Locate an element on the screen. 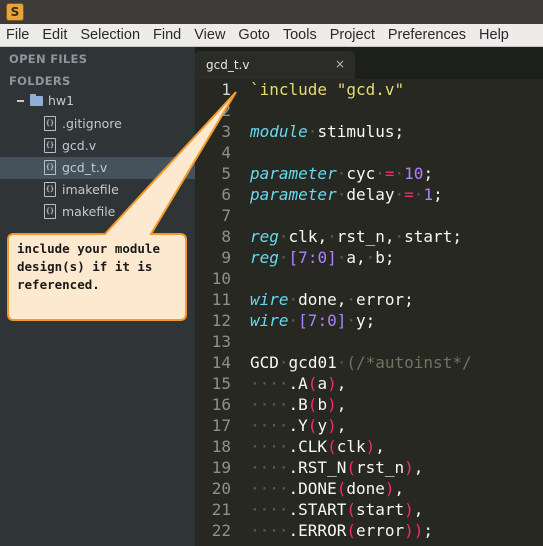  menu-tools: Tools is located at coordinates (299, 35).